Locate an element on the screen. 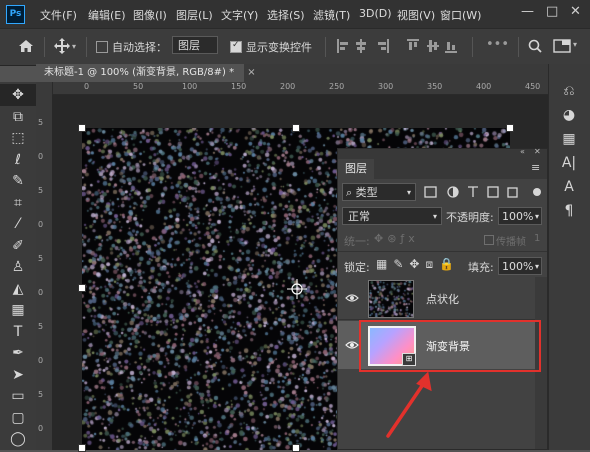 This screenshot has height=452, width=590. quick-select-tool-icon: ✎ is located at coordinates (18, 181).